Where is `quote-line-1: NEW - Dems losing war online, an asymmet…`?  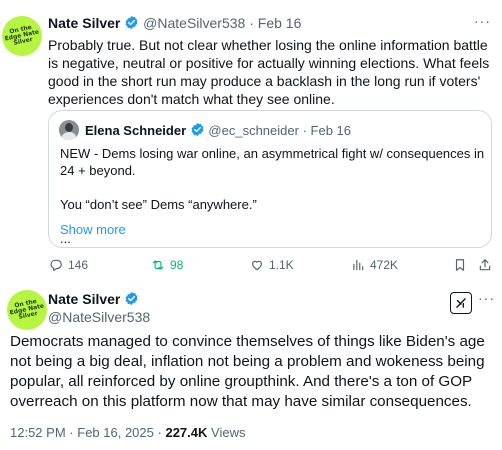 quote-line-1: NEW - Dems losing war online, an asymmet… is located at coordinates (272, 162).